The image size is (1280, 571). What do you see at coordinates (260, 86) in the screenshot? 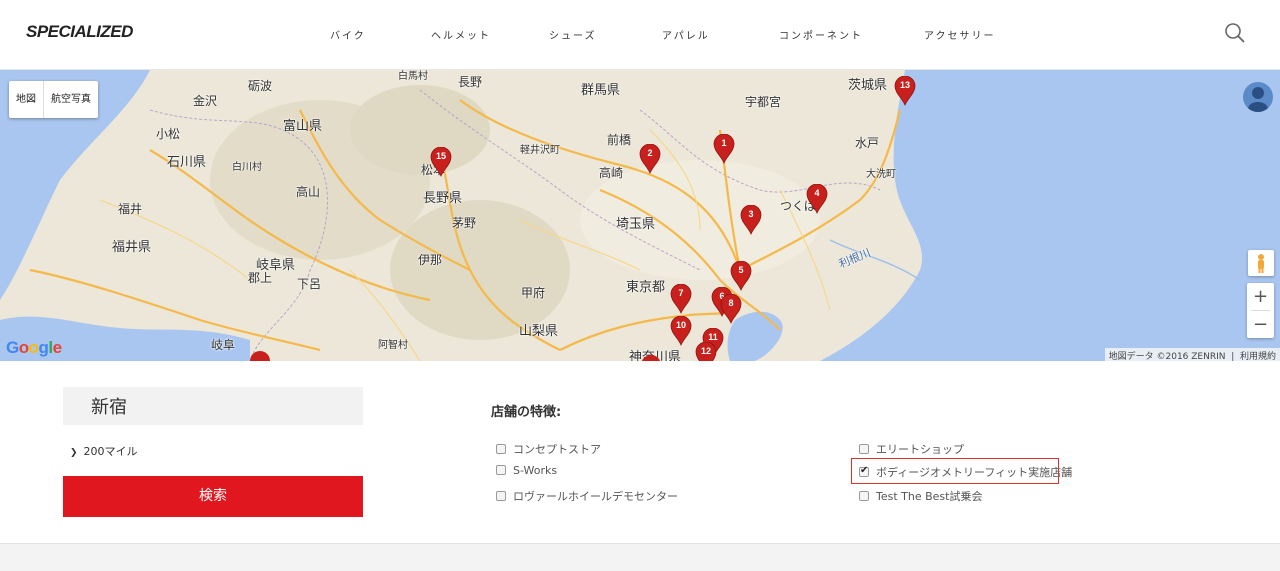
I see `map-label: 砺波` at bounding box center [260, 86].